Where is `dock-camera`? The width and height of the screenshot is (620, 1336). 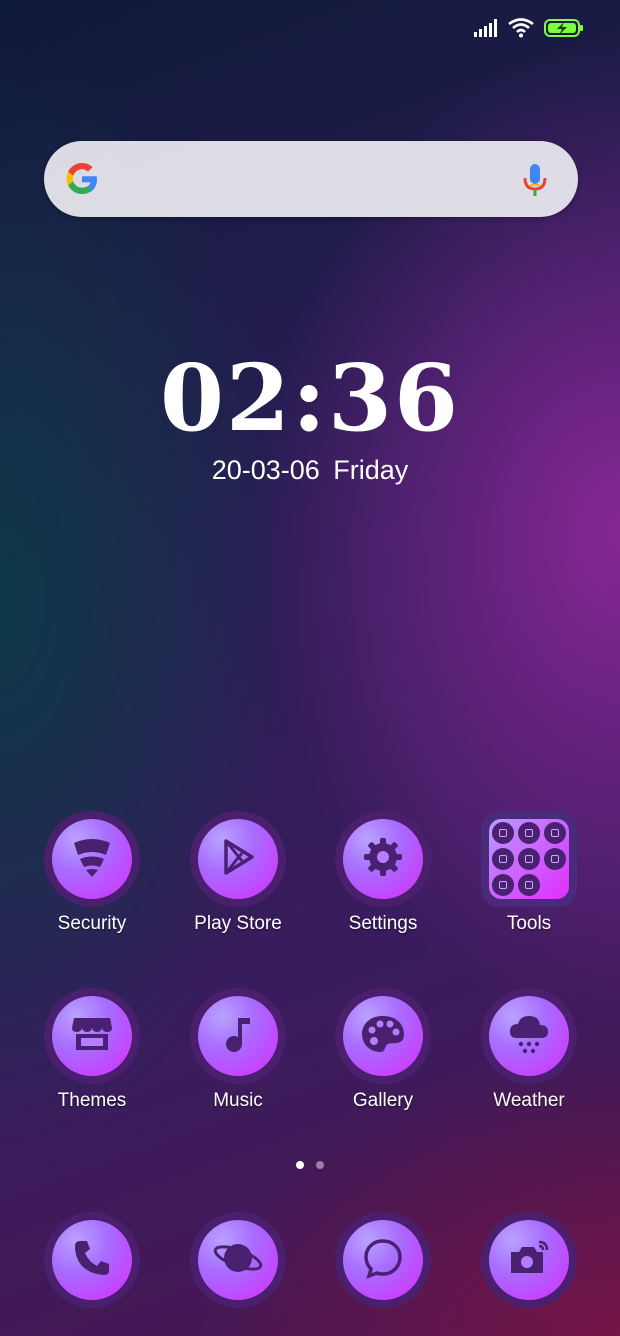 dock-camera is located at coordinates (529, 1260).